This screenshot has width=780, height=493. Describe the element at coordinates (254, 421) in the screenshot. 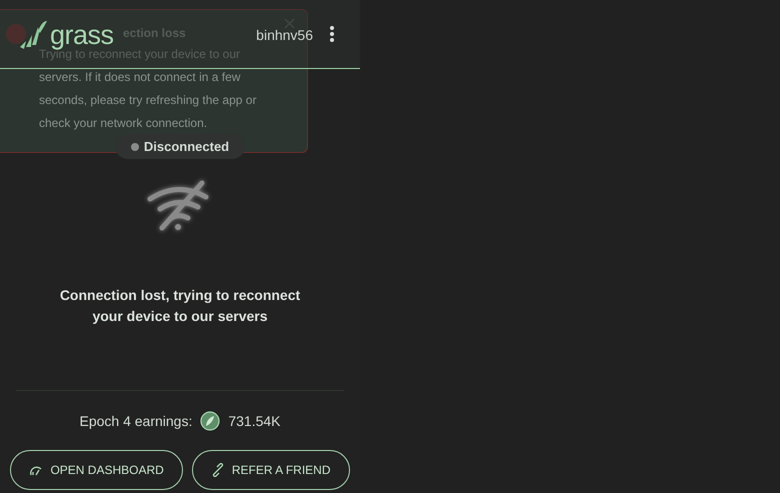

I see `earnings-value: 731.54K` at that location.